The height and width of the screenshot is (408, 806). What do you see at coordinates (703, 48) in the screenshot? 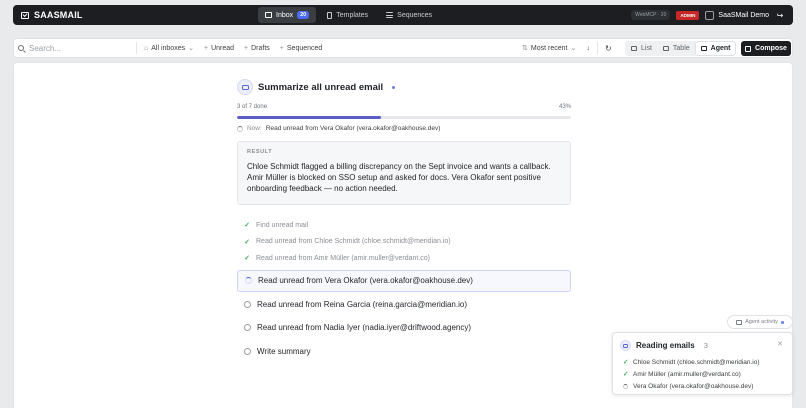
I see `agent-view-icon` at bounding box center [703, 48].